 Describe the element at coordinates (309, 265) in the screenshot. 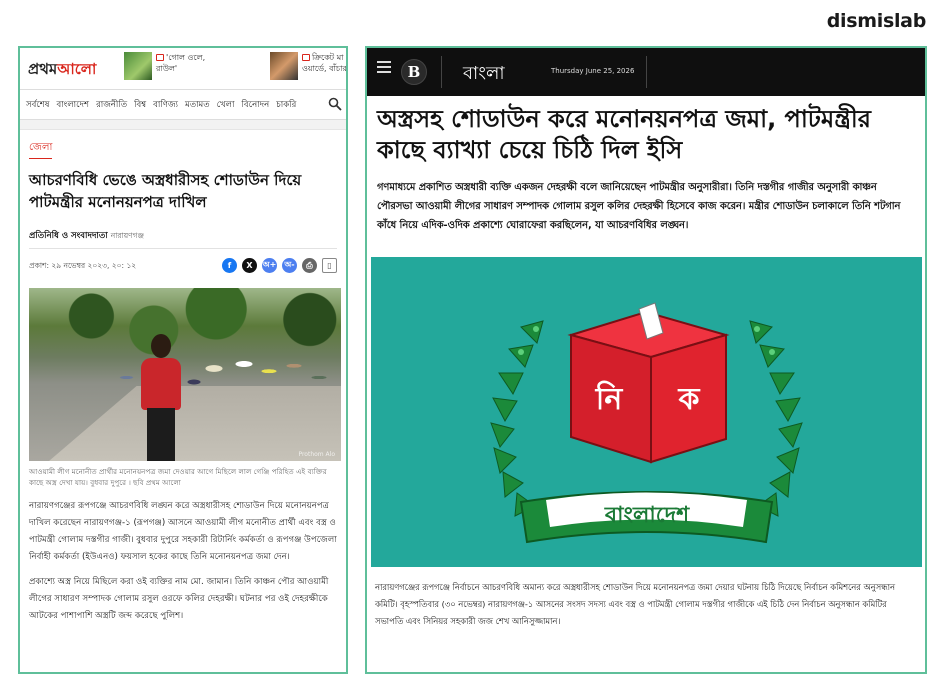

I see `print-icon: ⎙` at that location.